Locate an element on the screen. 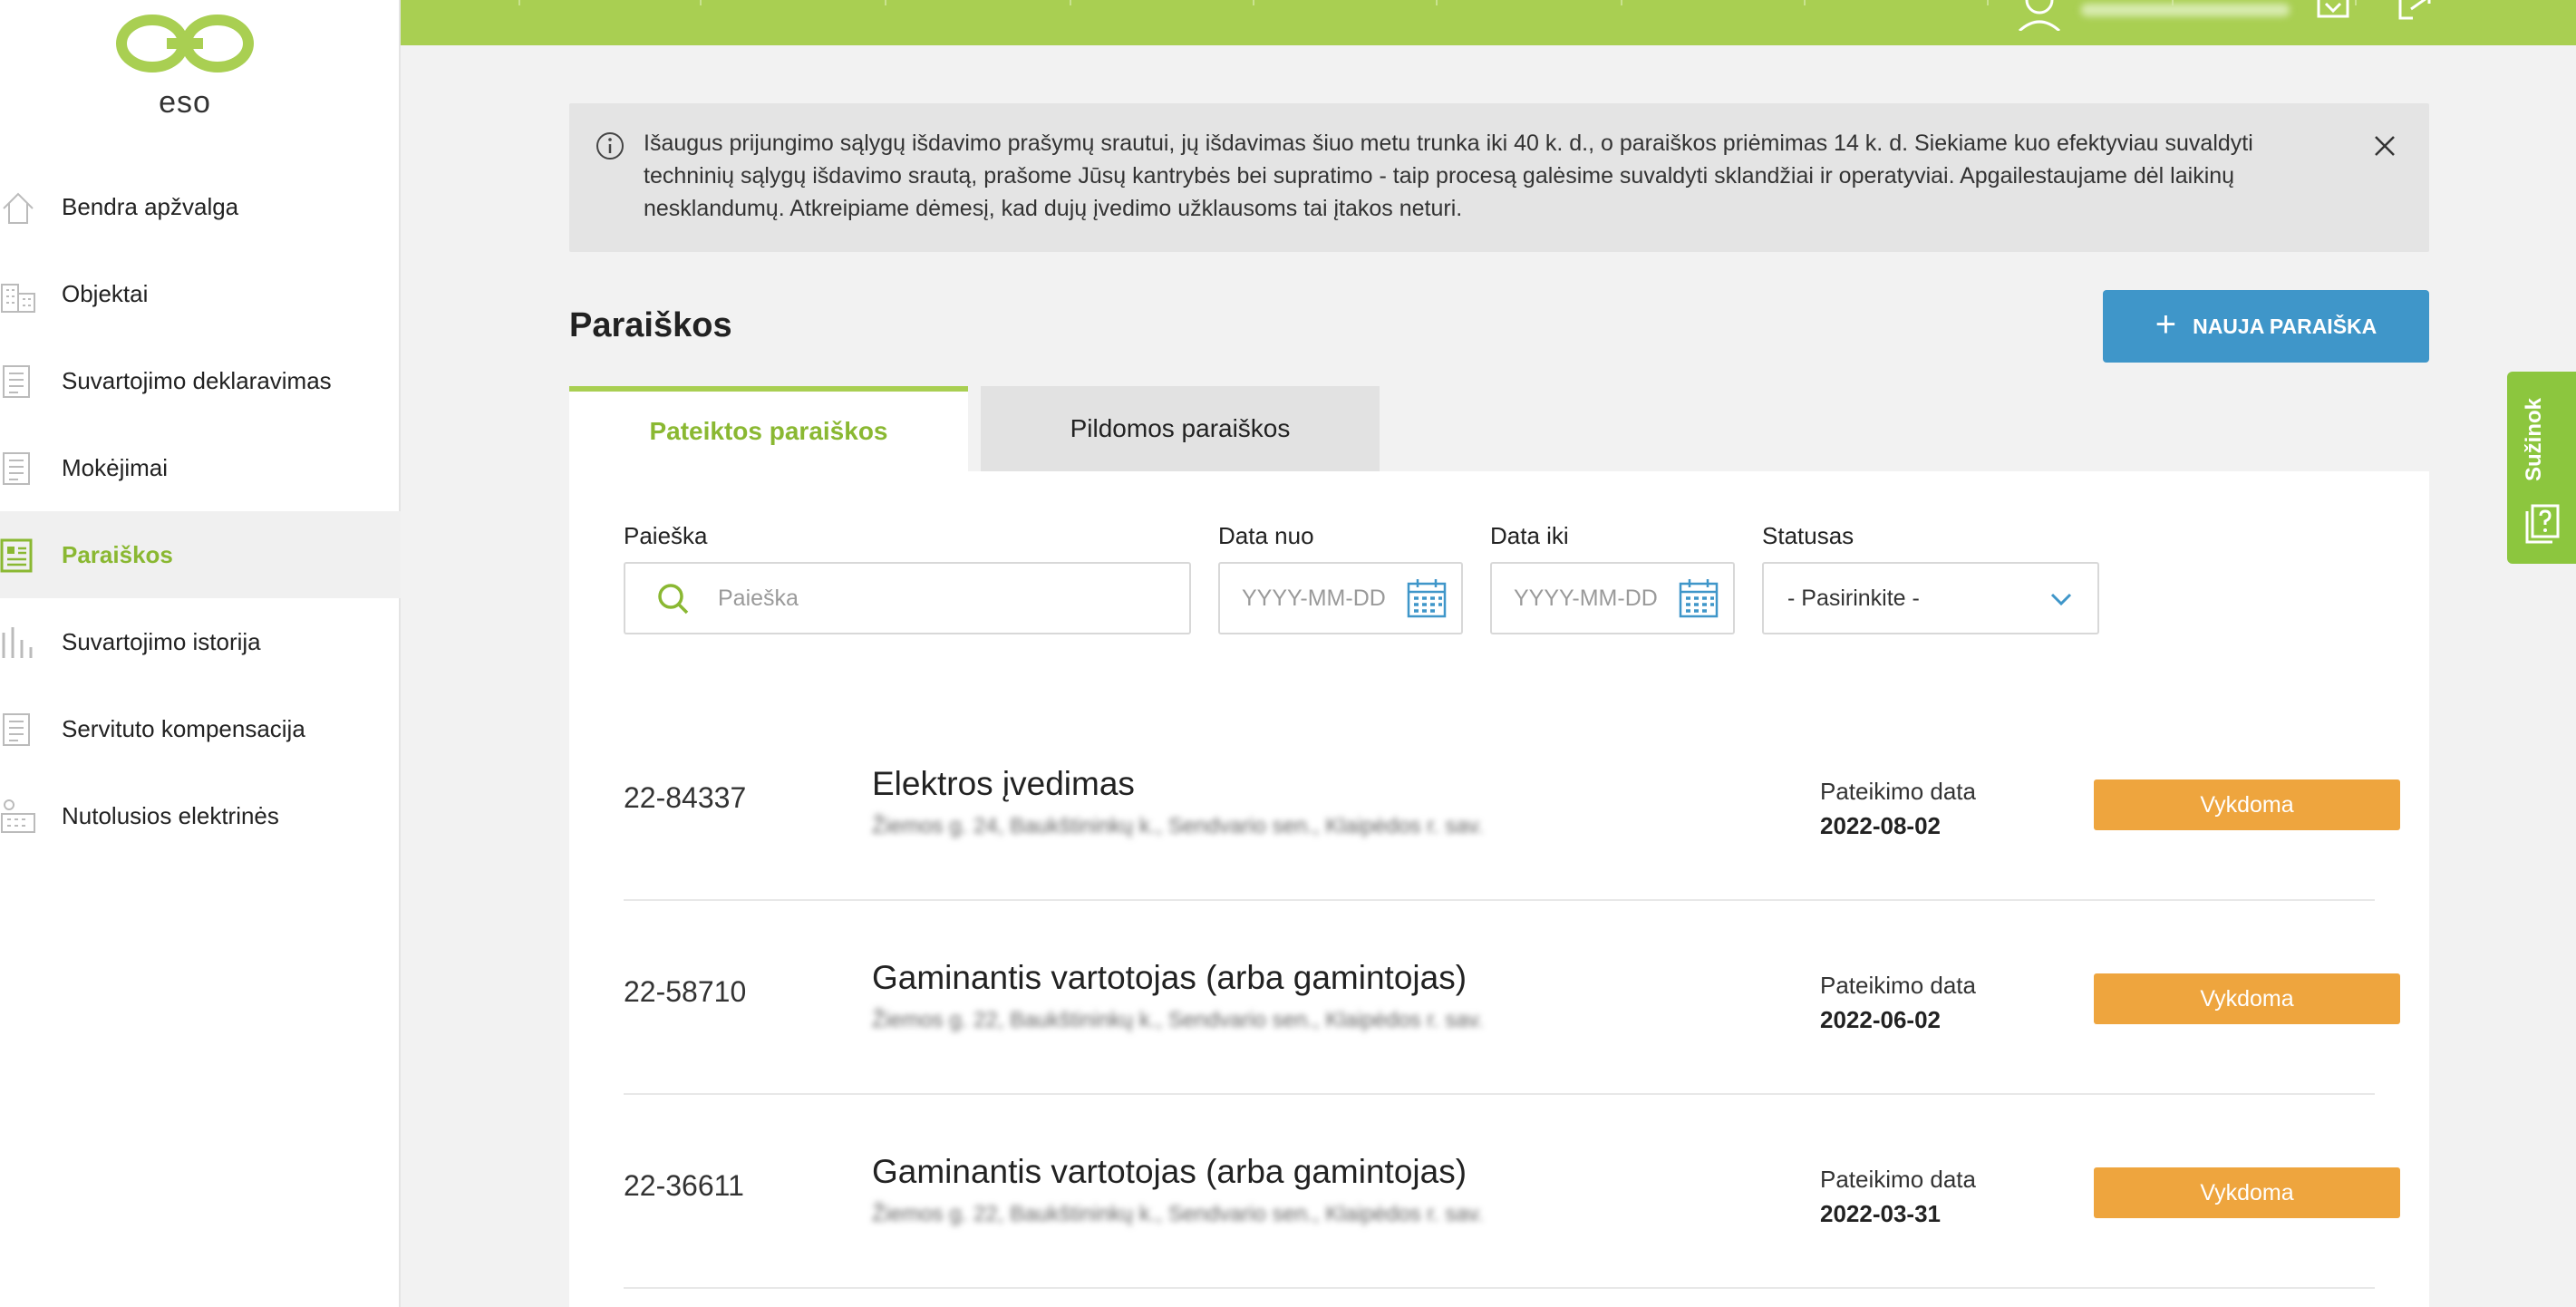 The height and width of the screenshot is (1307, 2576). logout-icon is located at coordinates (2415, 11).